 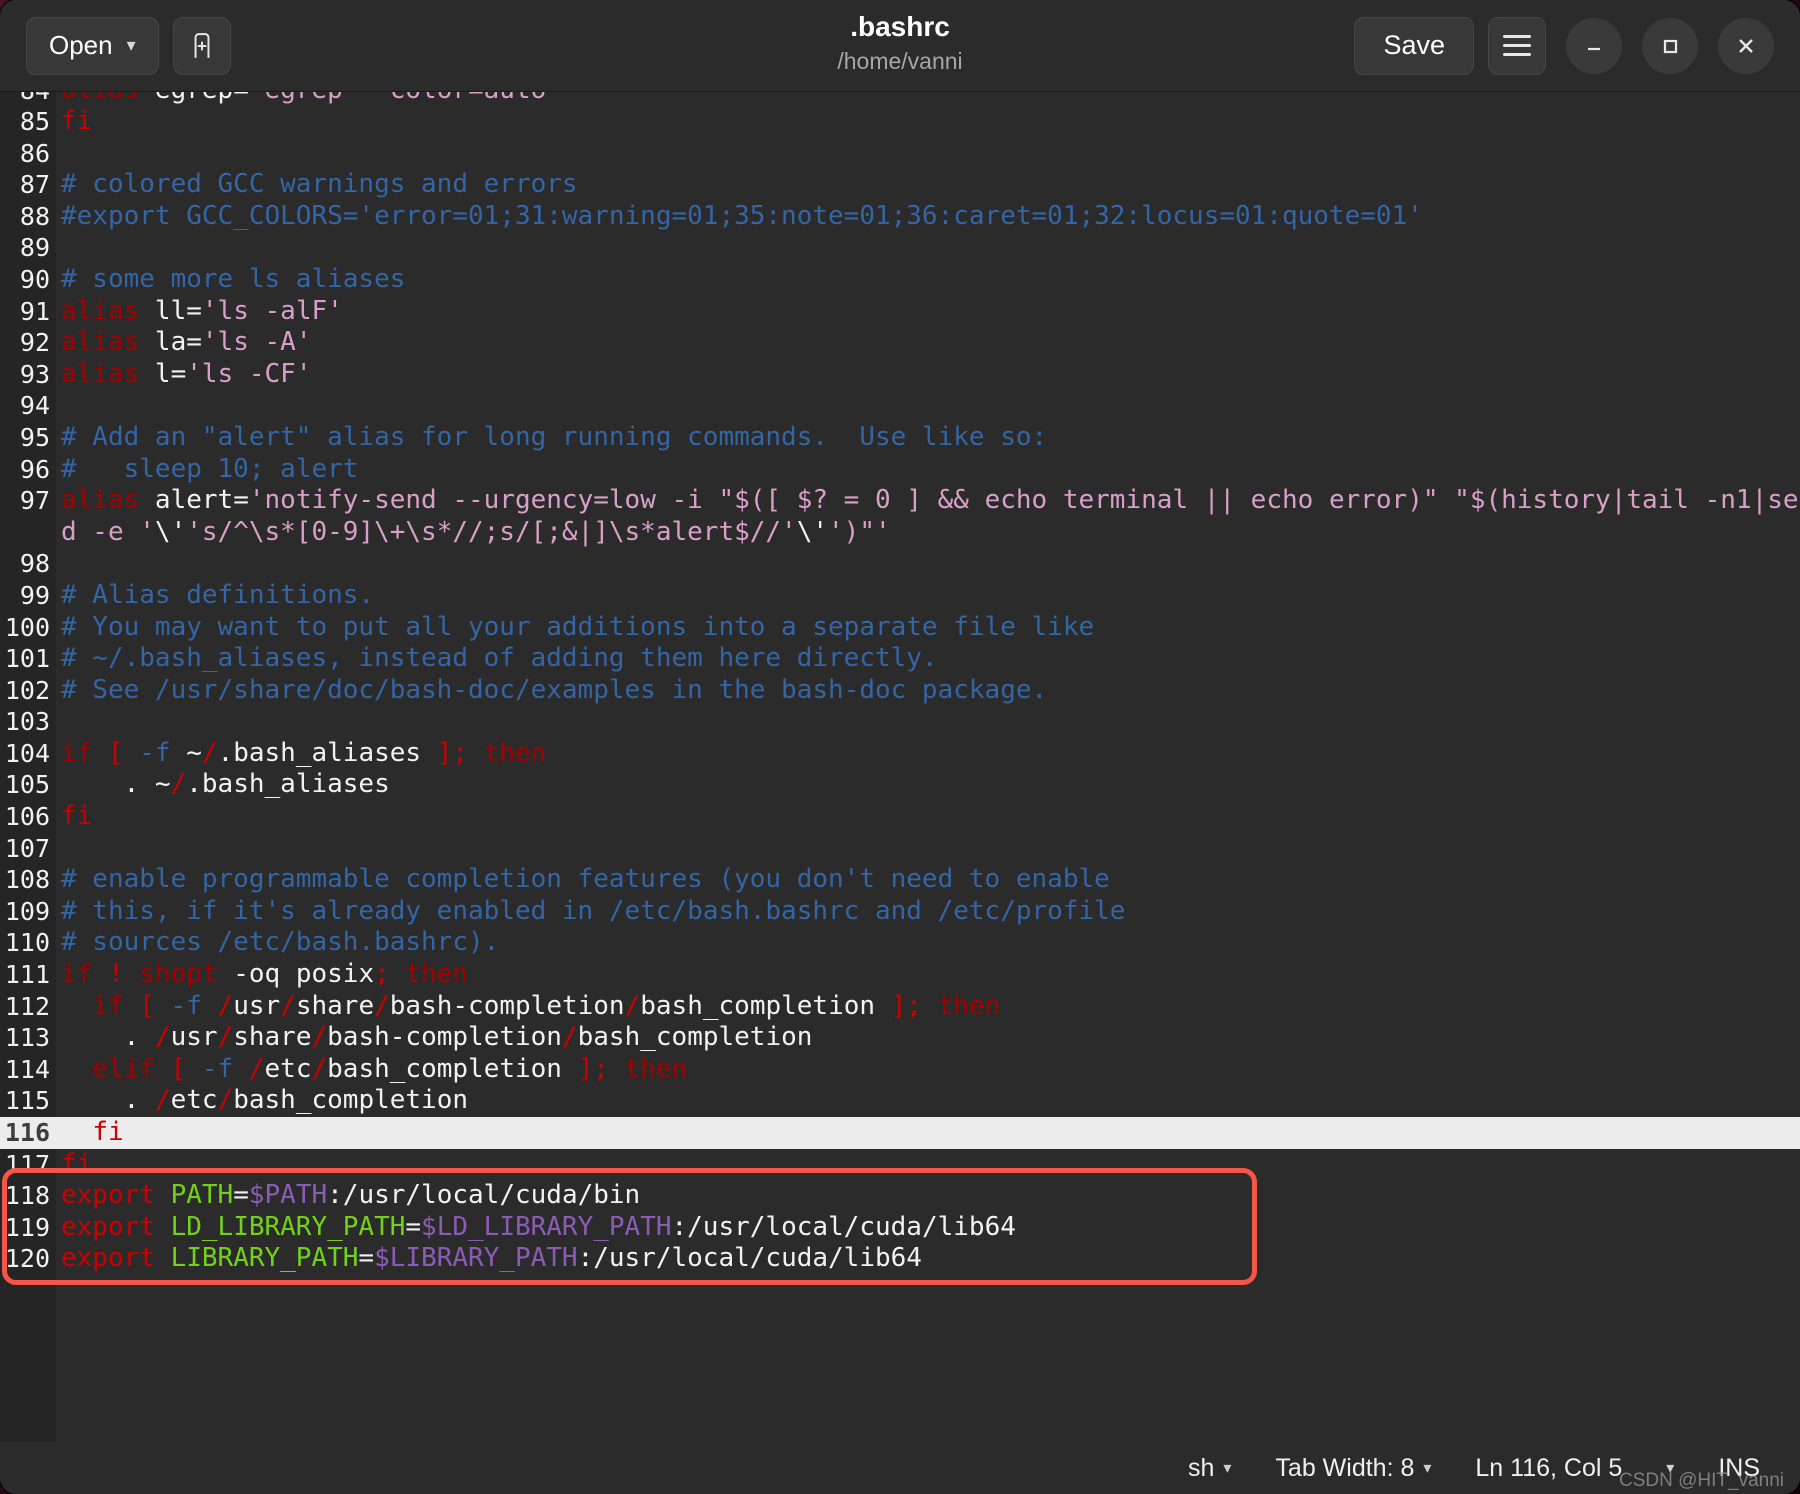 I want to click on code-line: 89, so click(x=900, y=248).